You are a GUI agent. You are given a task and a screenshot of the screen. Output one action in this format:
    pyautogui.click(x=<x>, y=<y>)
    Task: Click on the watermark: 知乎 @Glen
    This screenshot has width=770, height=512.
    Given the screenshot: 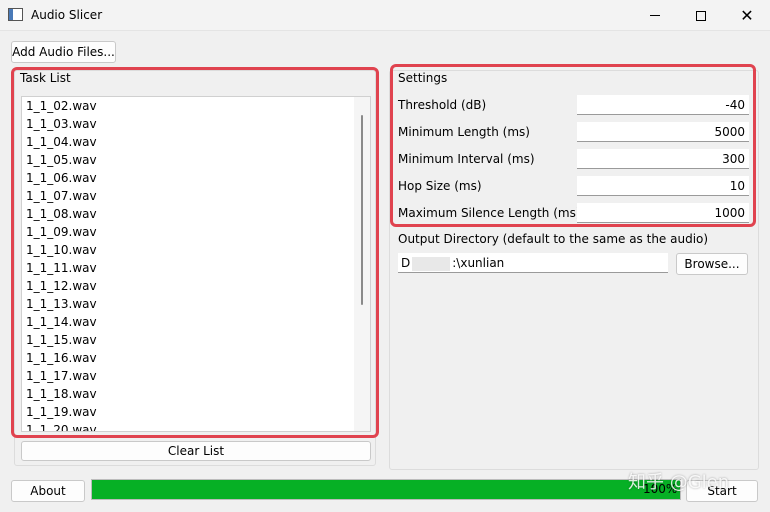 What is the action you would take?
    pyautogui.click(x=679, y=482)
    